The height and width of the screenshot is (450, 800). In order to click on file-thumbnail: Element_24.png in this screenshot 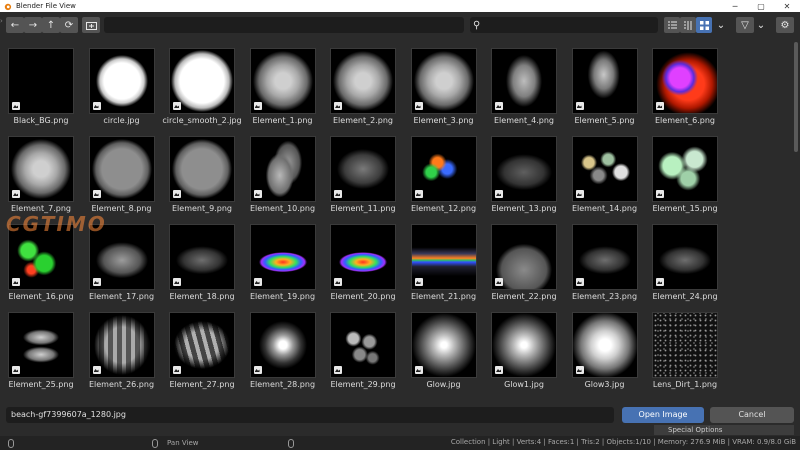, I will do `click(683, 259)`.